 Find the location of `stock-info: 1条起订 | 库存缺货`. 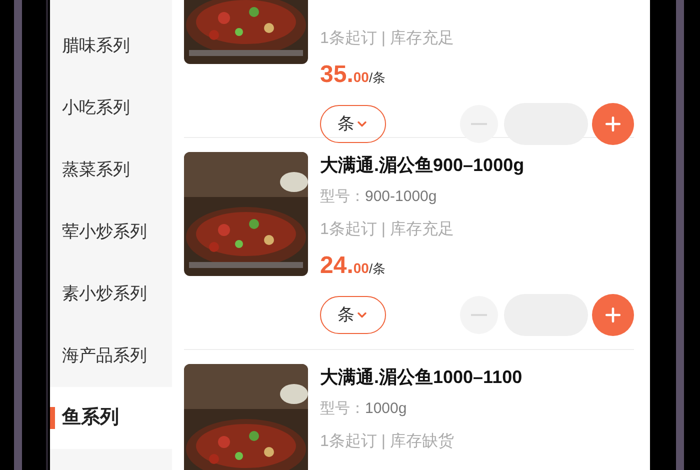

stock-info: 1条起订 | 库存缺货 is located at coordinates (387, 442).